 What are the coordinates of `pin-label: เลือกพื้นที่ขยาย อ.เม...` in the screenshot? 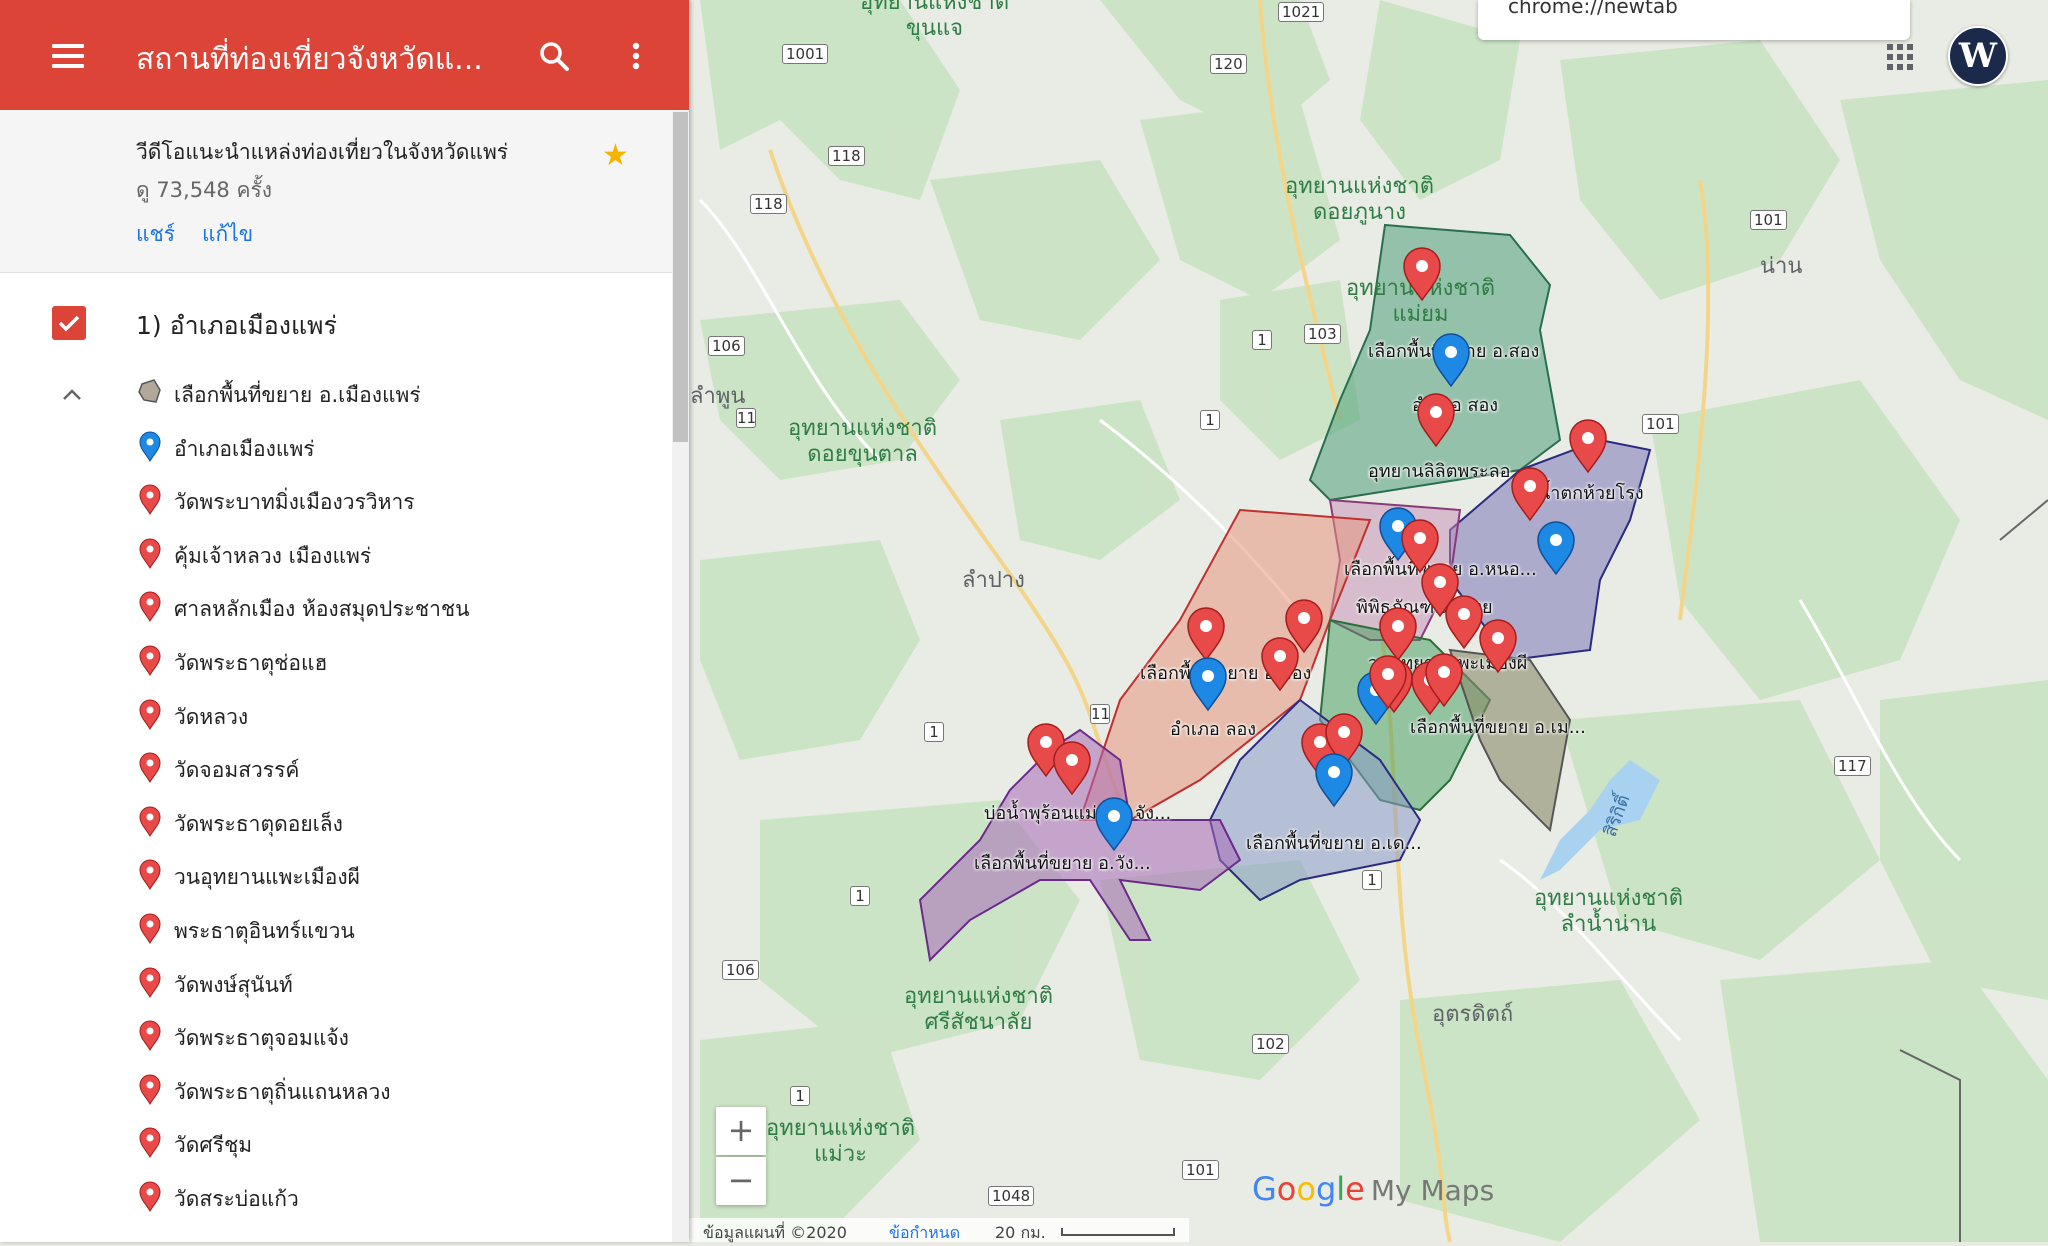 It's located at (1498, 727).